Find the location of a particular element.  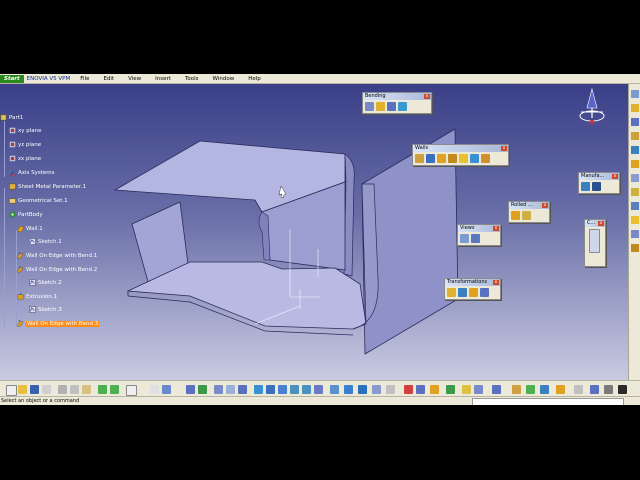

fit-all-icon is located at coordinates (258, 389).